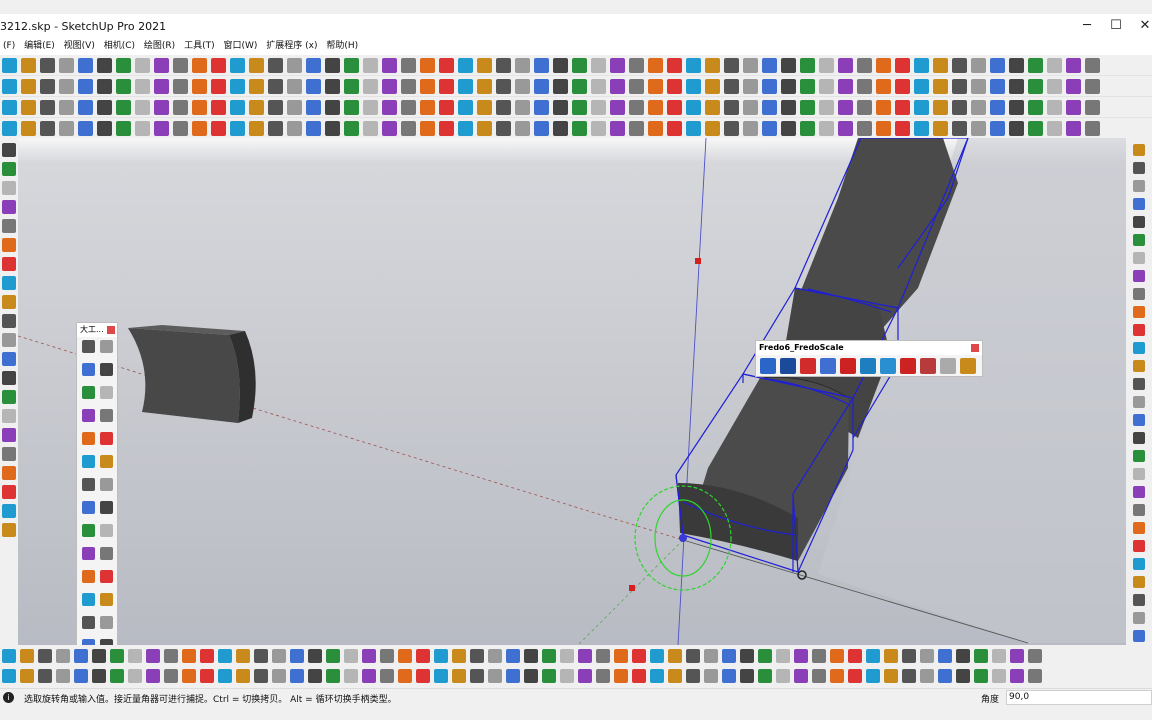  What do you see at coordinates (788, 366) in the screenshot?
I see `tapering-icon` at bounding box center [788, 366].